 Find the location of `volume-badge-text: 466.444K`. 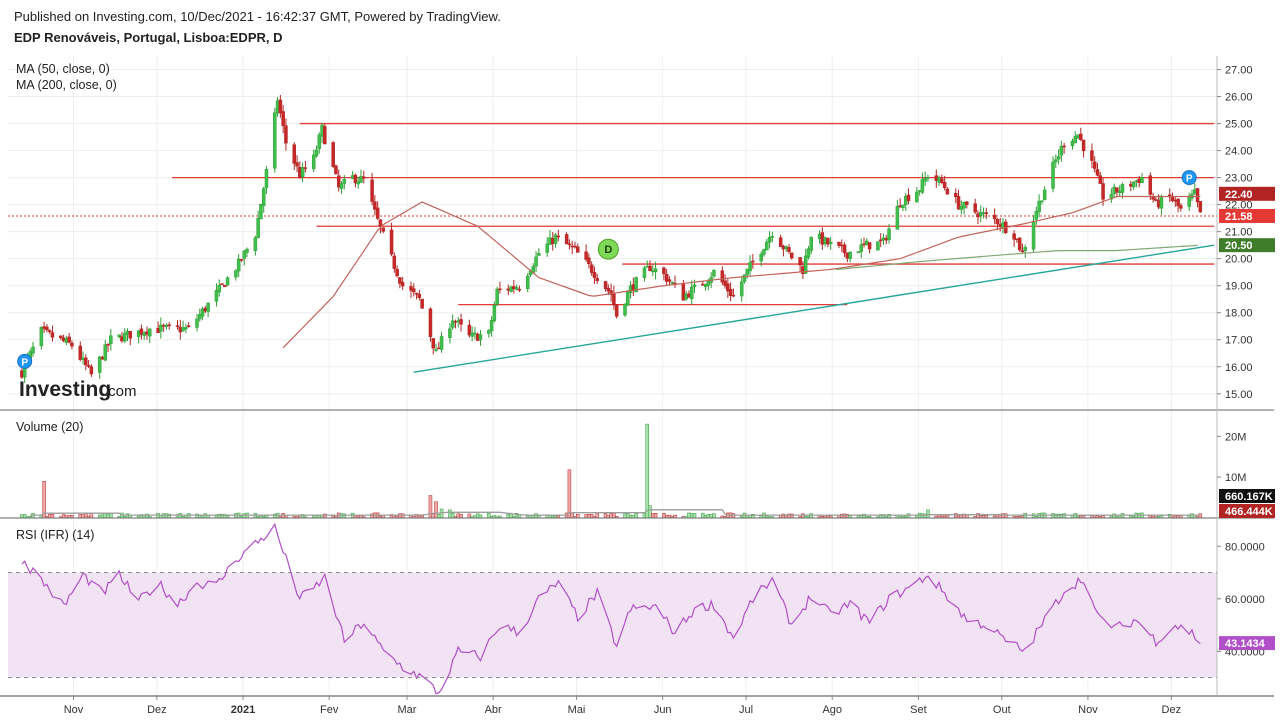

volume-badge-text: 466.444K is located at coordinates (1249, 512).